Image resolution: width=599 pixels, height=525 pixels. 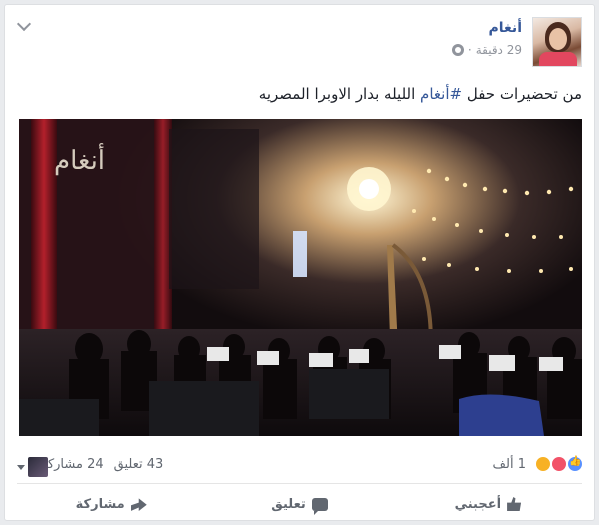 I want to click on post-stats: 1 ألف 43 تعليق 24 مشاركة, so click(x=300, y=466).